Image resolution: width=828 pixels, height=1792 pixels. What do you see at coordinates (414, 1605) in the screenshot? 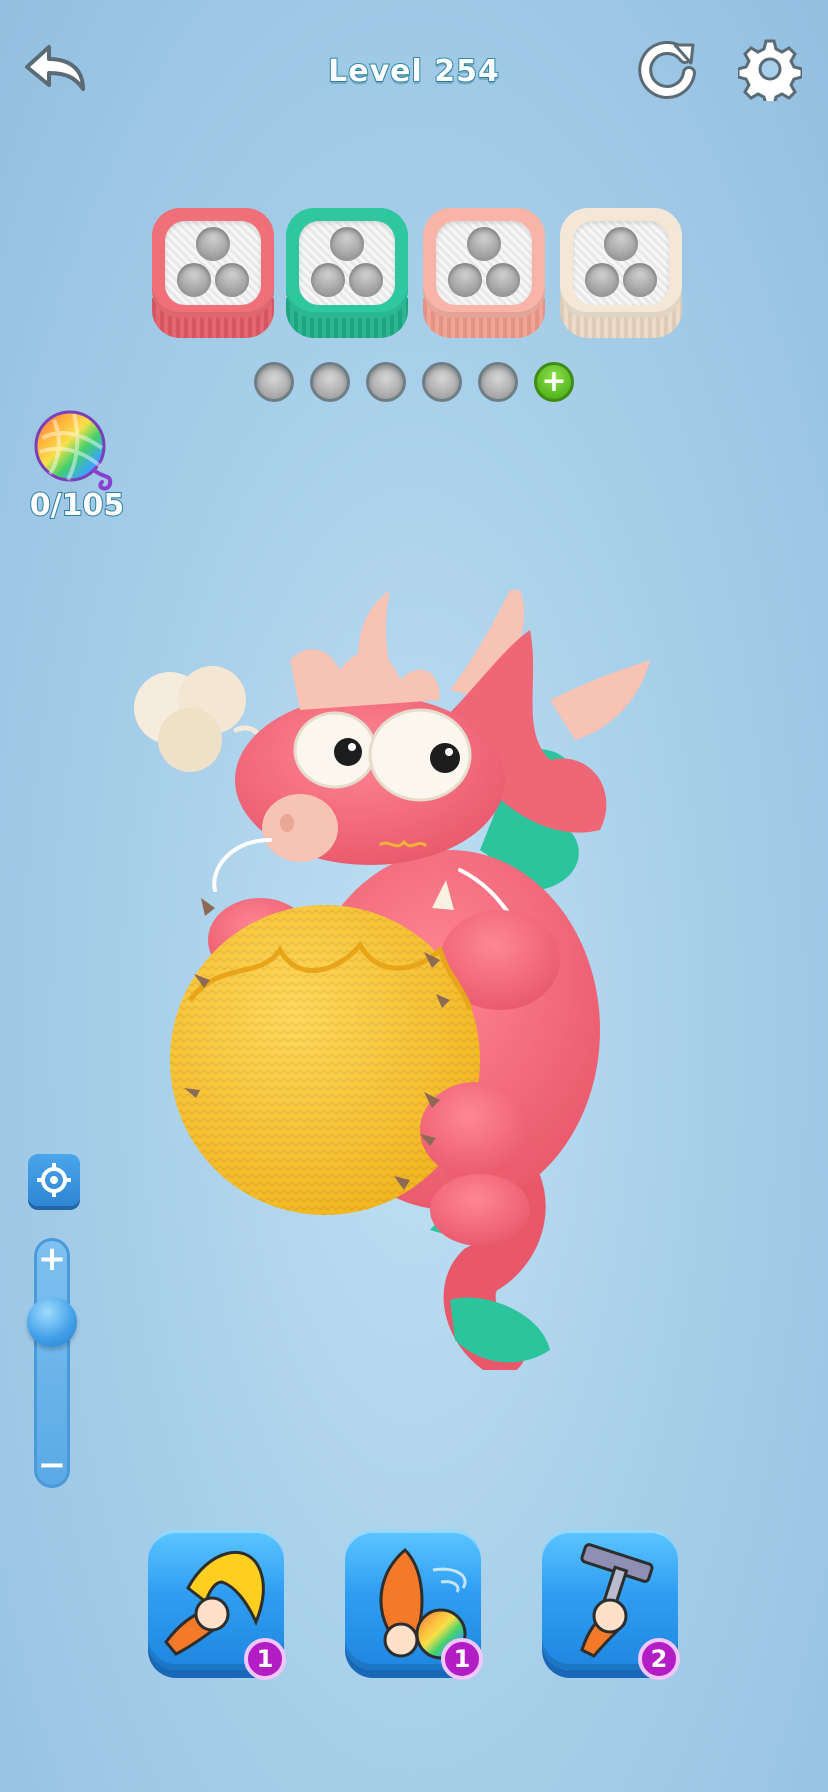
I see `yarn-throw-booster-button: 1` at bounding box center [414, 1605].